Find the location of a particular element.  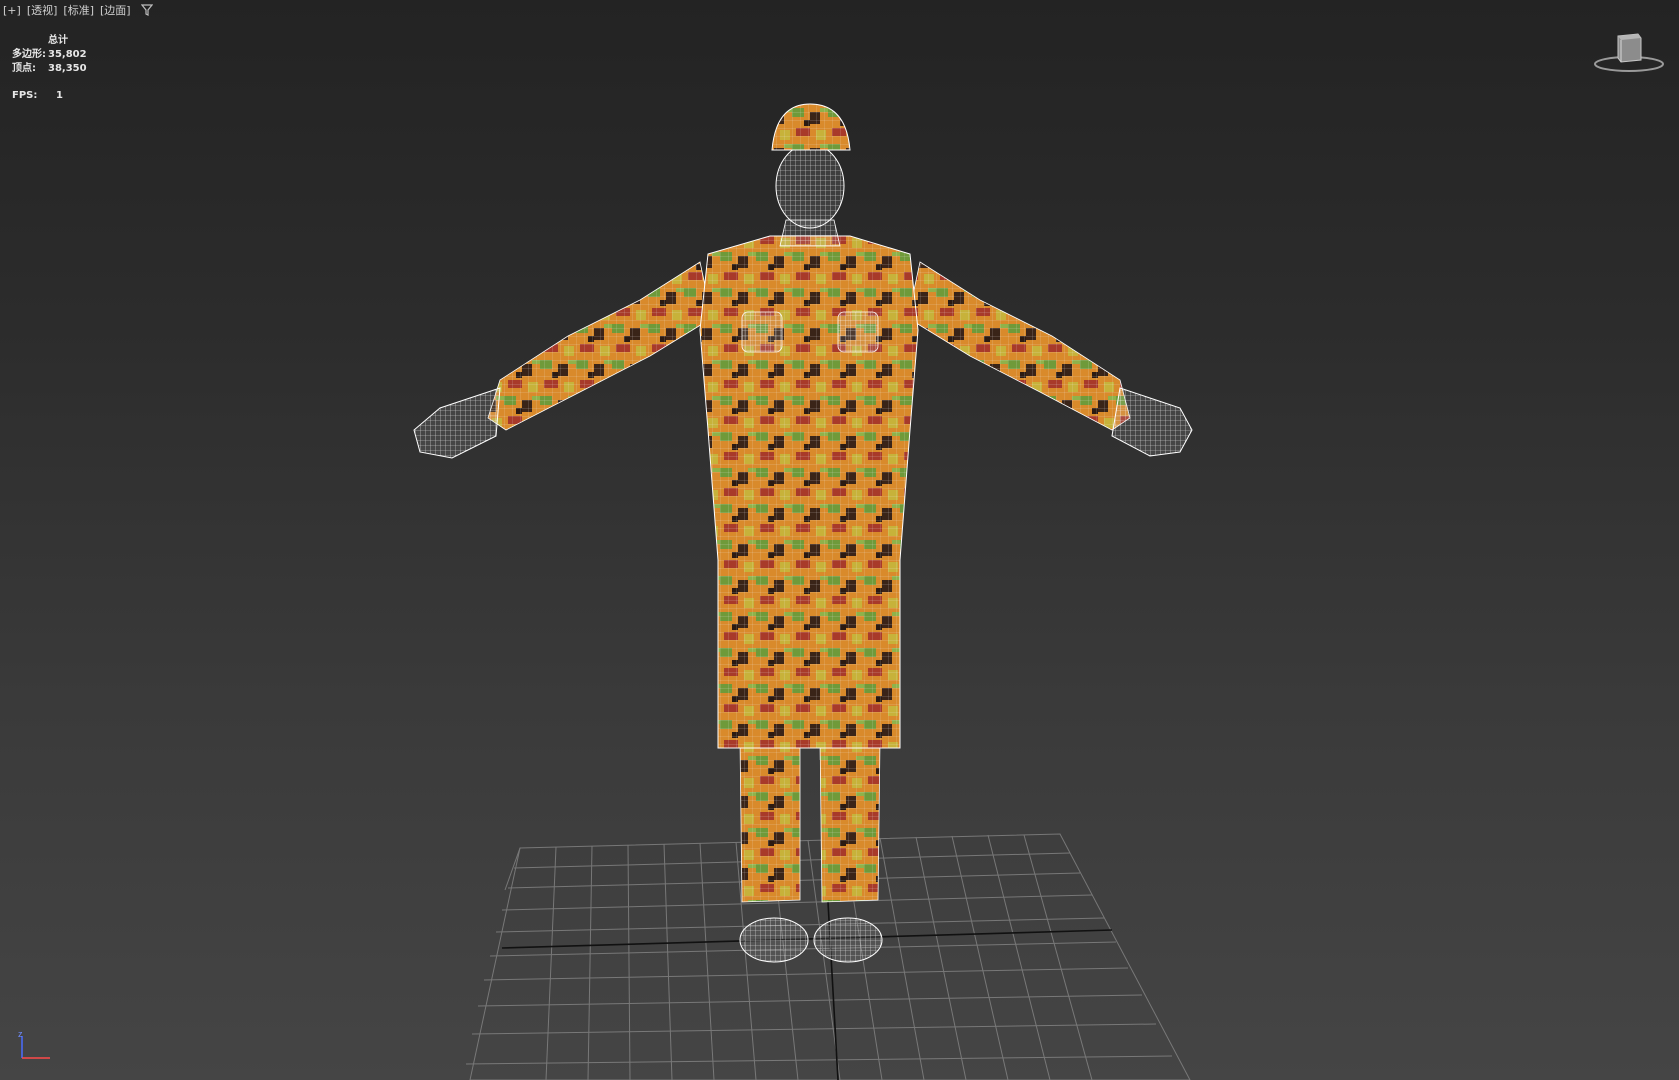

axis-tripod-icon: z is located at coordinates (34, 1044).